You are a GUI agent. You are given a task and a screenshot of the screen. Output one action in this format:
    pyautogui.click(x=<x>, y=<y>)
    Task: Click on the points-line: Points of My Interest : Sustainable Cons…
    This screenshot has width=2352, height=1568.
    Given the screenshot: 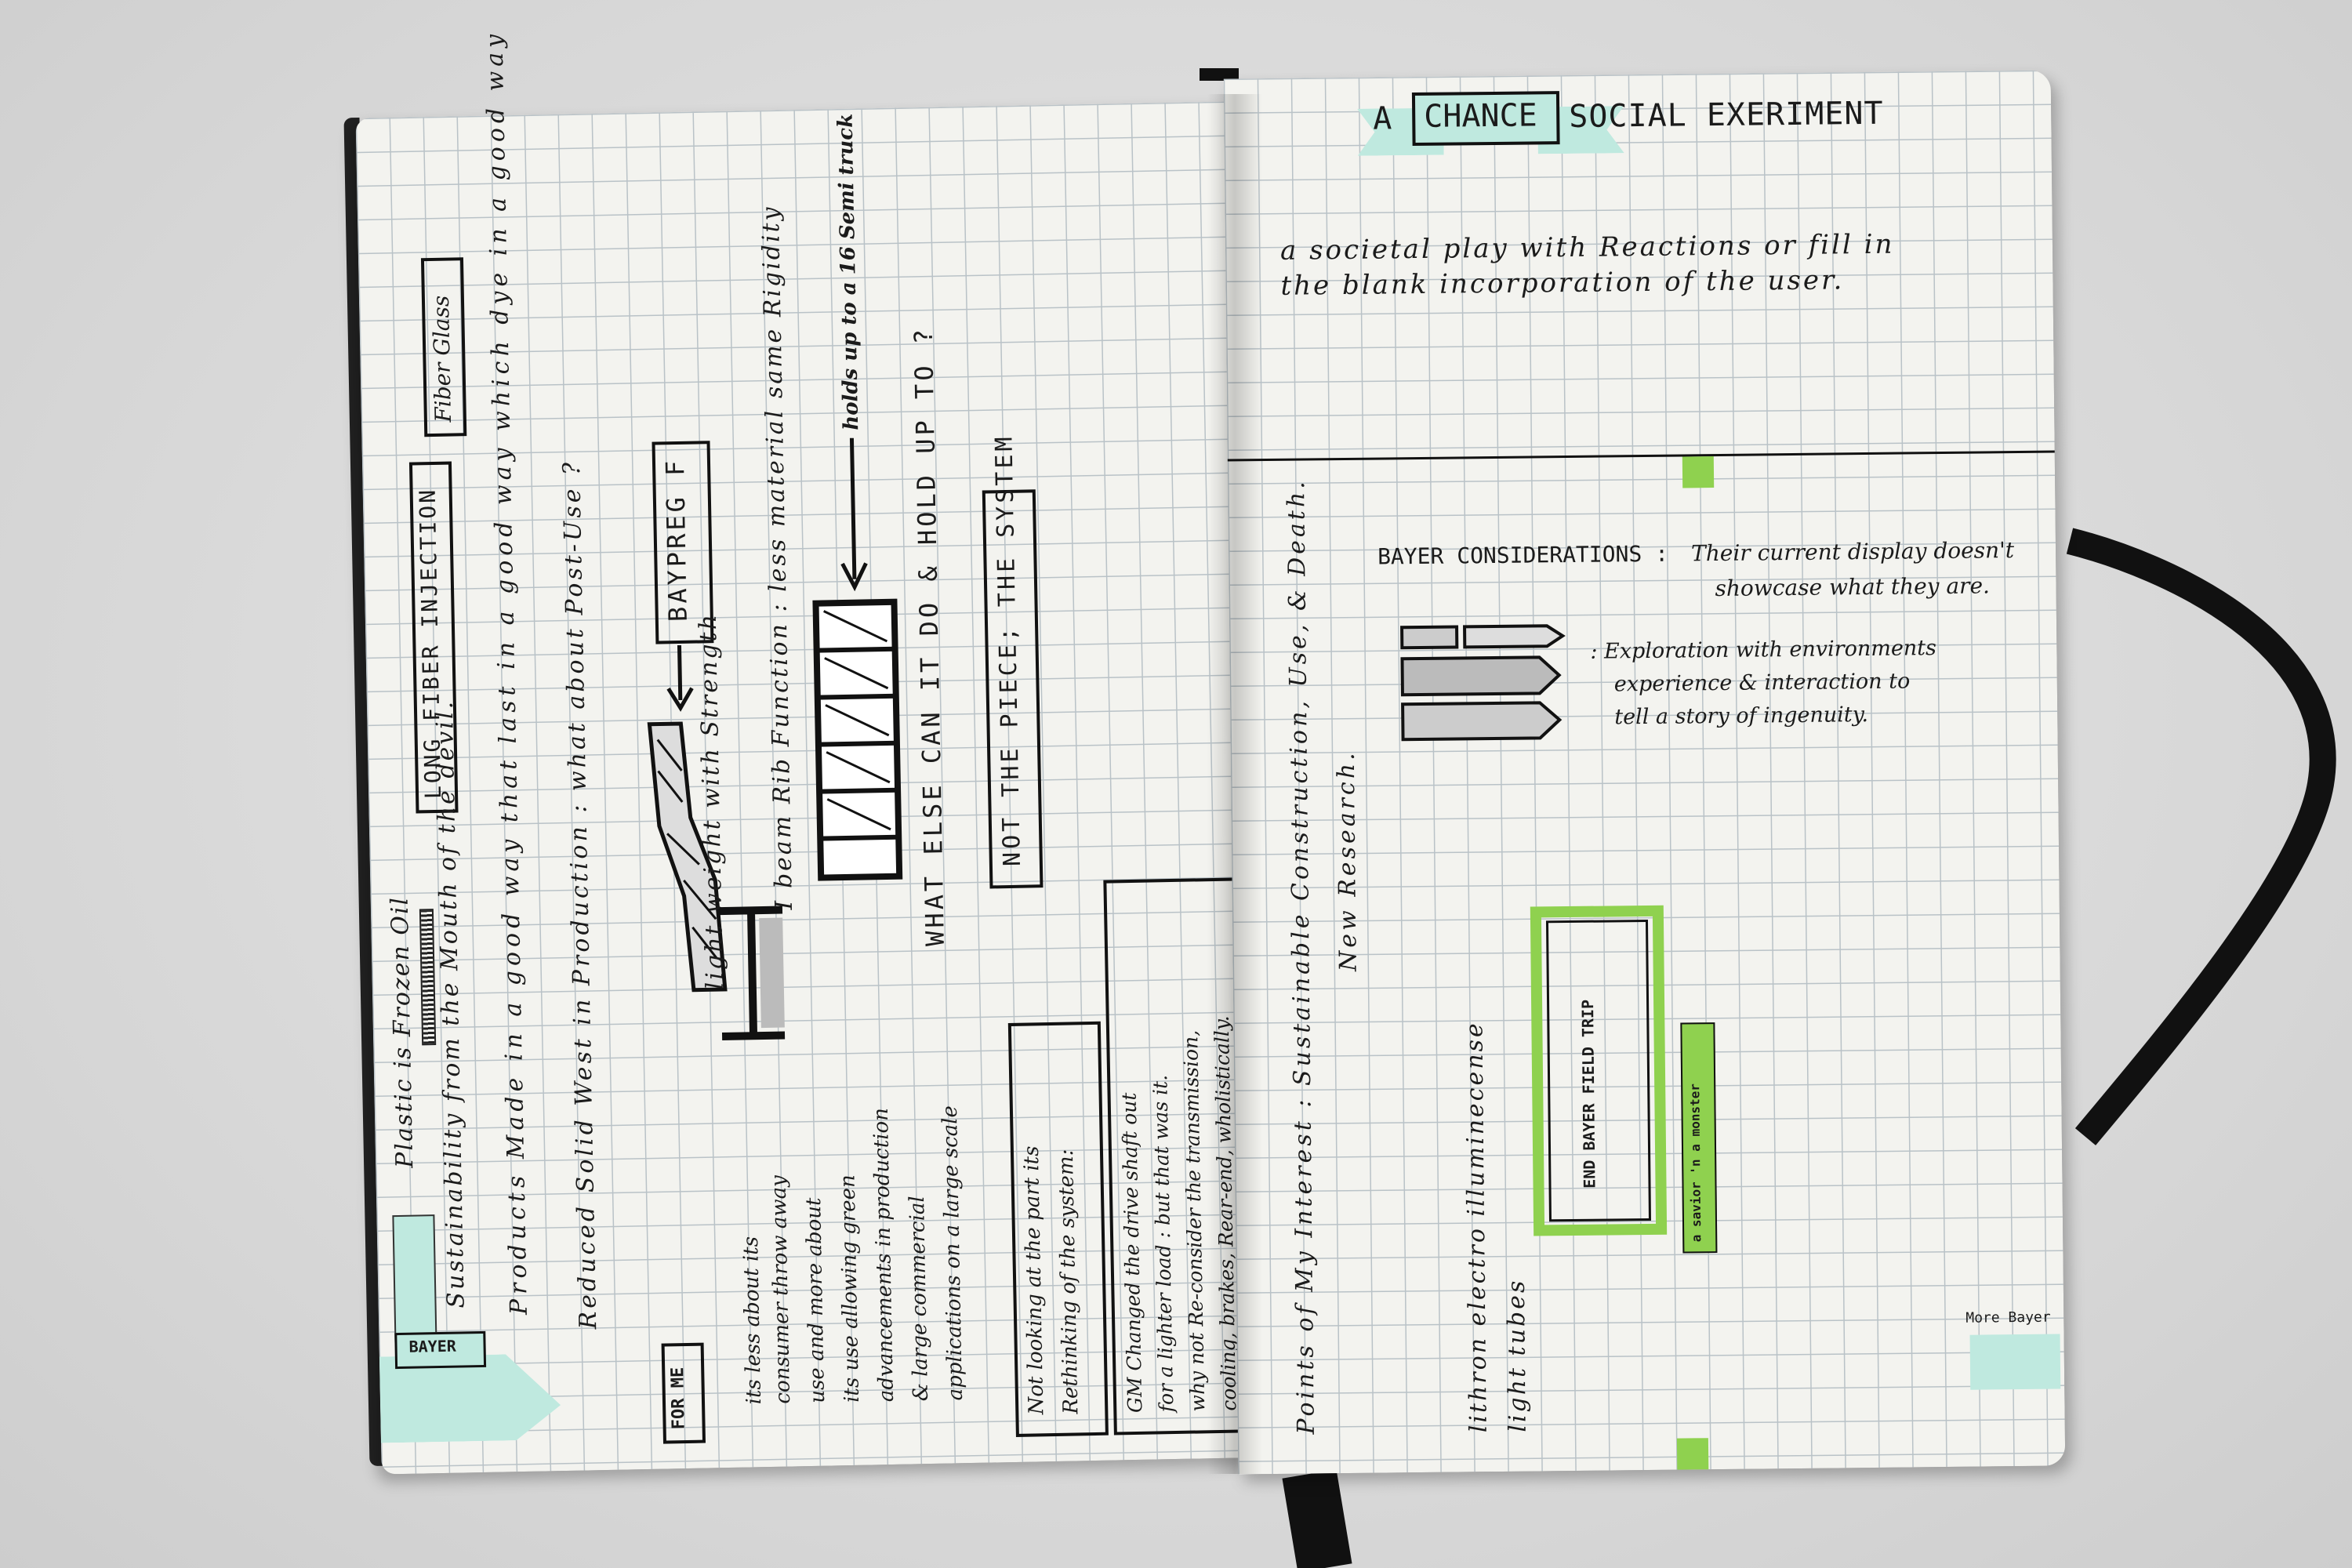 What is the action you would take?
    pyautogui.click(x=1301, y=957)
    